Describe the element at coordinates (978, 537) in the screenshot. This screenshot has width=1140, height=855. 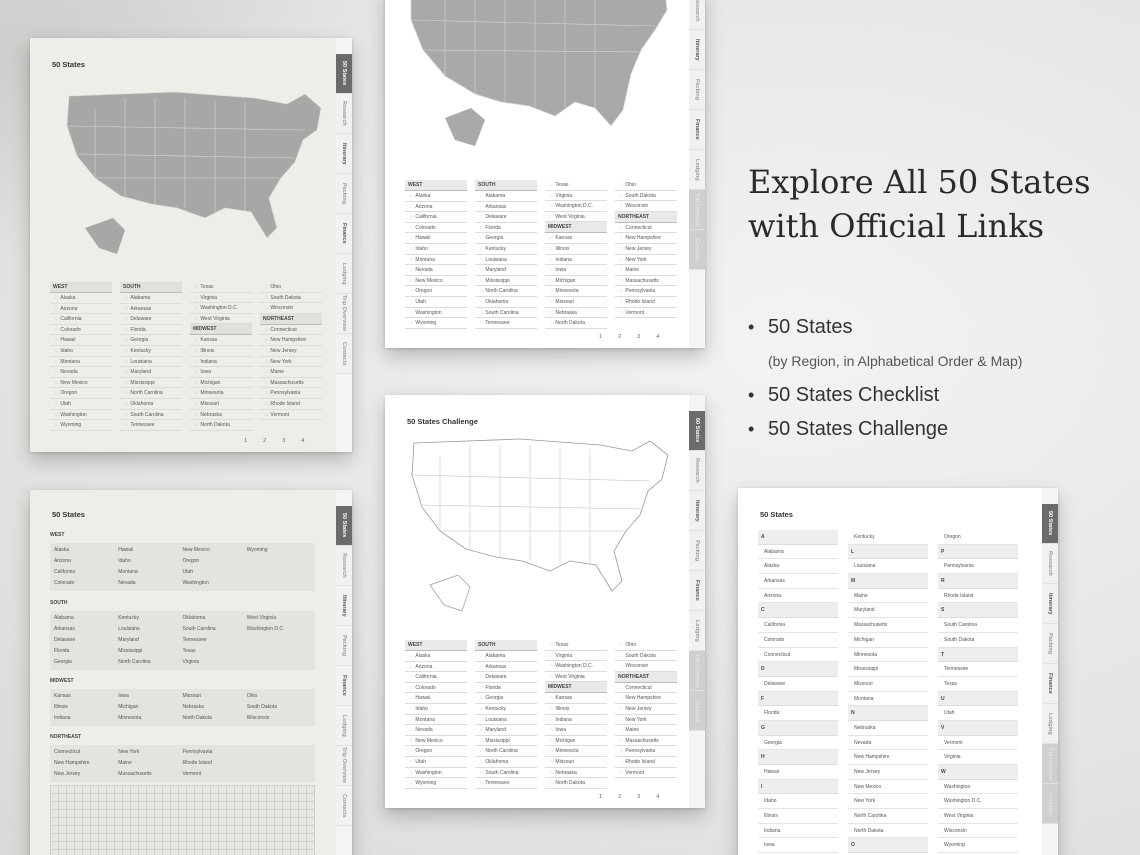
I see `state-row: Oregon` at that location.